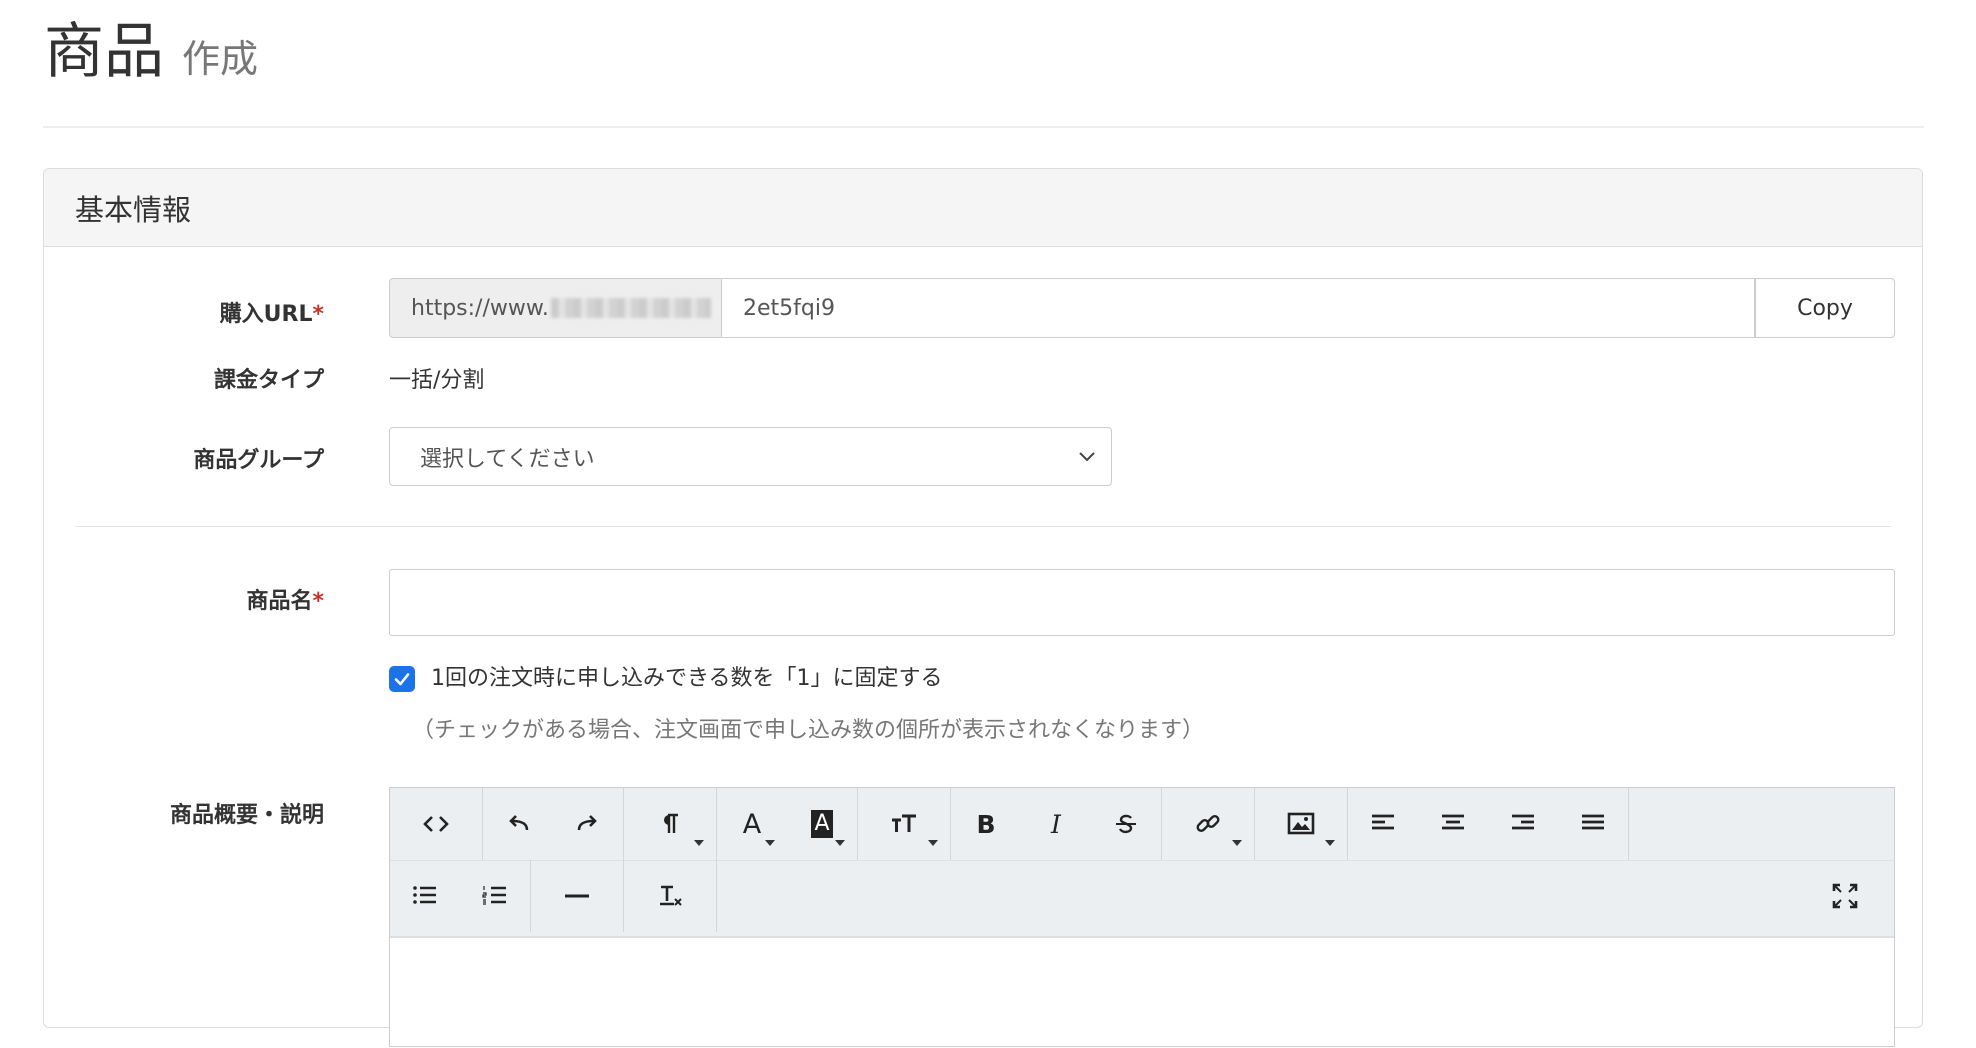 The height and width of the screenshot is (1048, 1976). What do you see at coordinates (983, 208) in the screenshot?
I see `panel-heading: 基本情報` at bounding box center [983, 208].